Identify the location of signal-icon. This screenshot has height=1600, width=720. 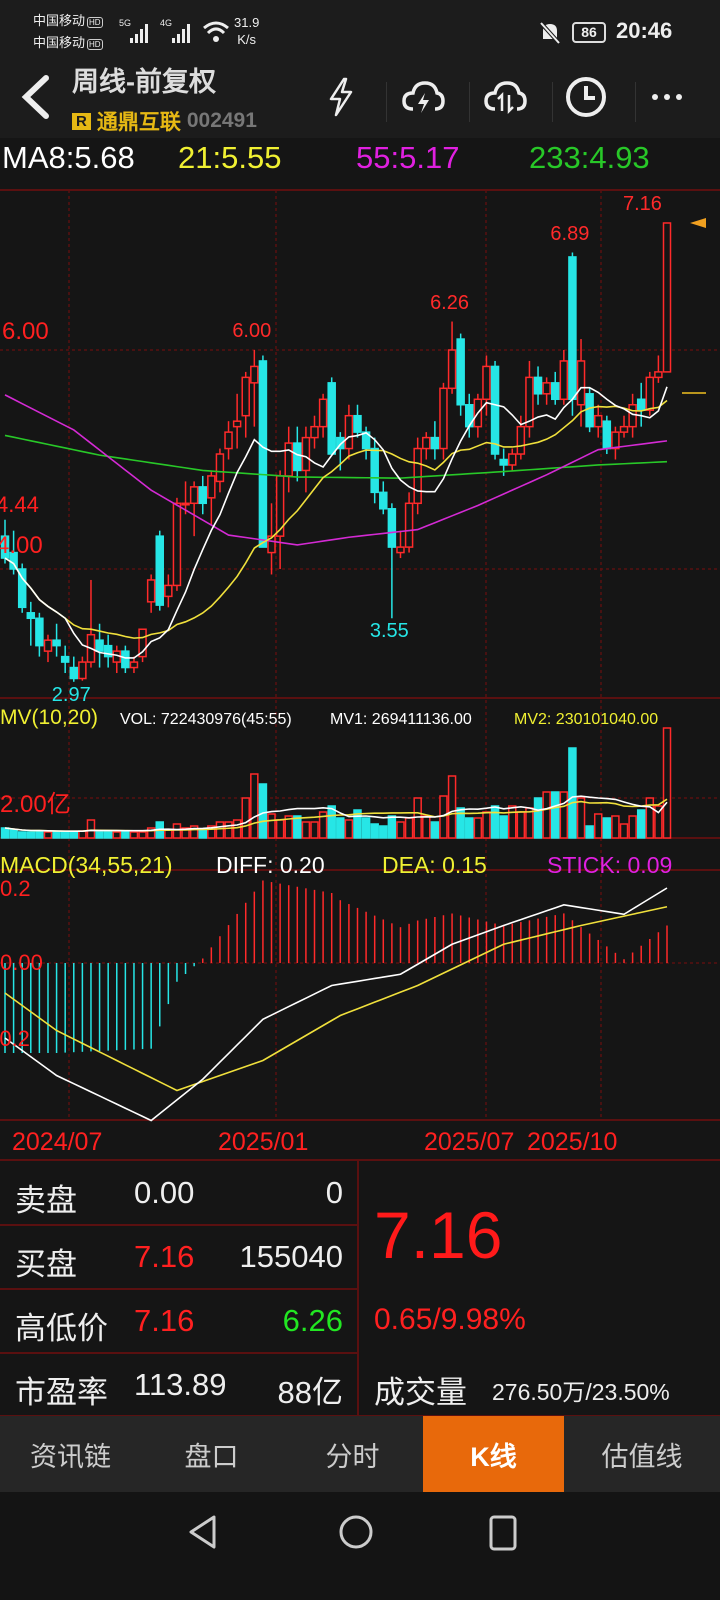
(139, 33).